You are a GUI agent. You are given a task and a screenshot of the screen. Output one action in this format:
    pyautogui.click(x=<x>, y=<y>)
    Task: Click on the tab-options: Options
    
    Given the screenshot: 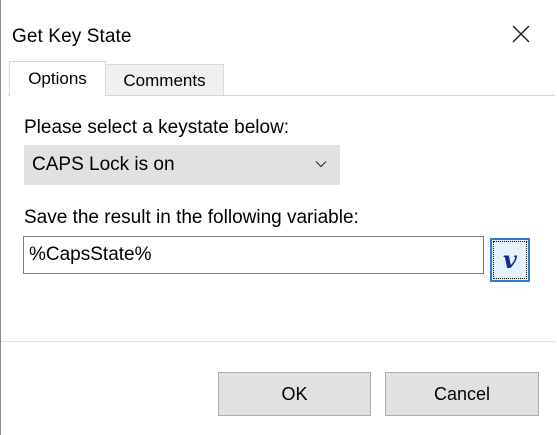 What is the action you would take?
    pyautogui.click(x=57, y=78)
    